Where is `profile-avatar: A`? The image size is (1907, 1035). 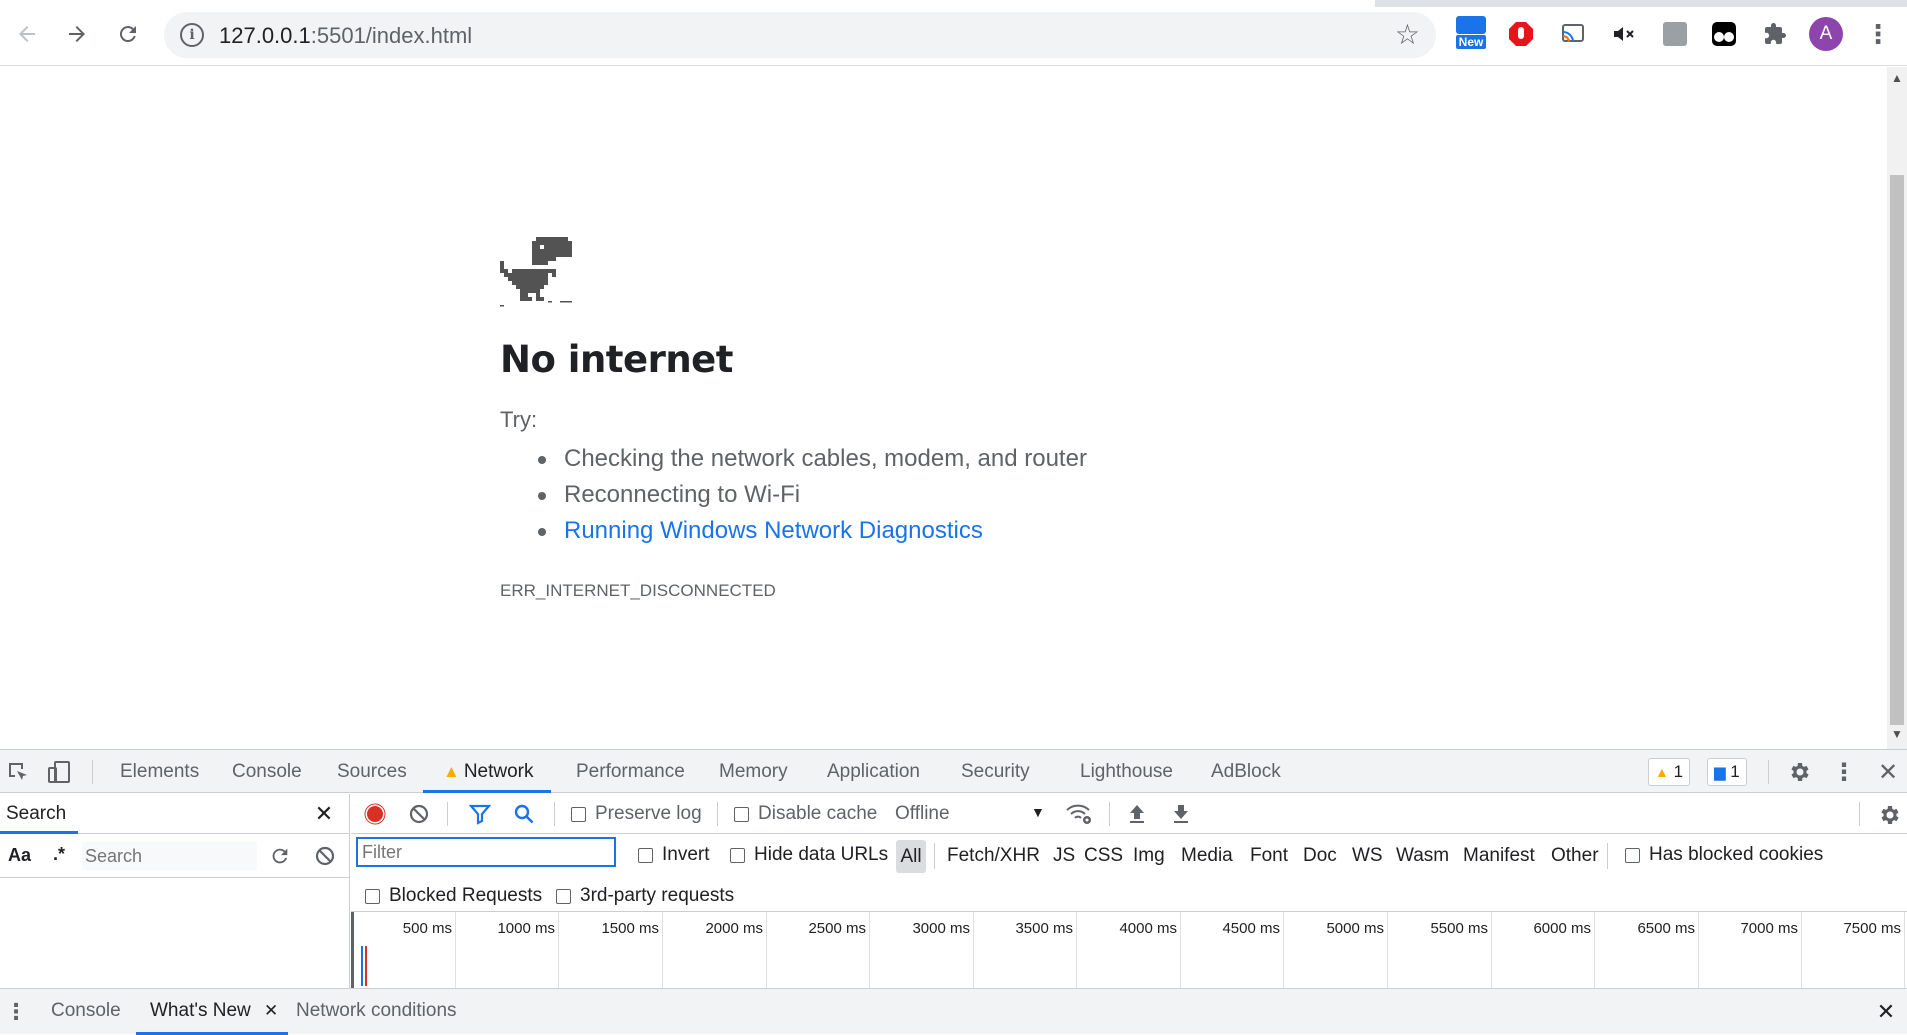 profile-avatar: A is located at coordinates (1826, 34).